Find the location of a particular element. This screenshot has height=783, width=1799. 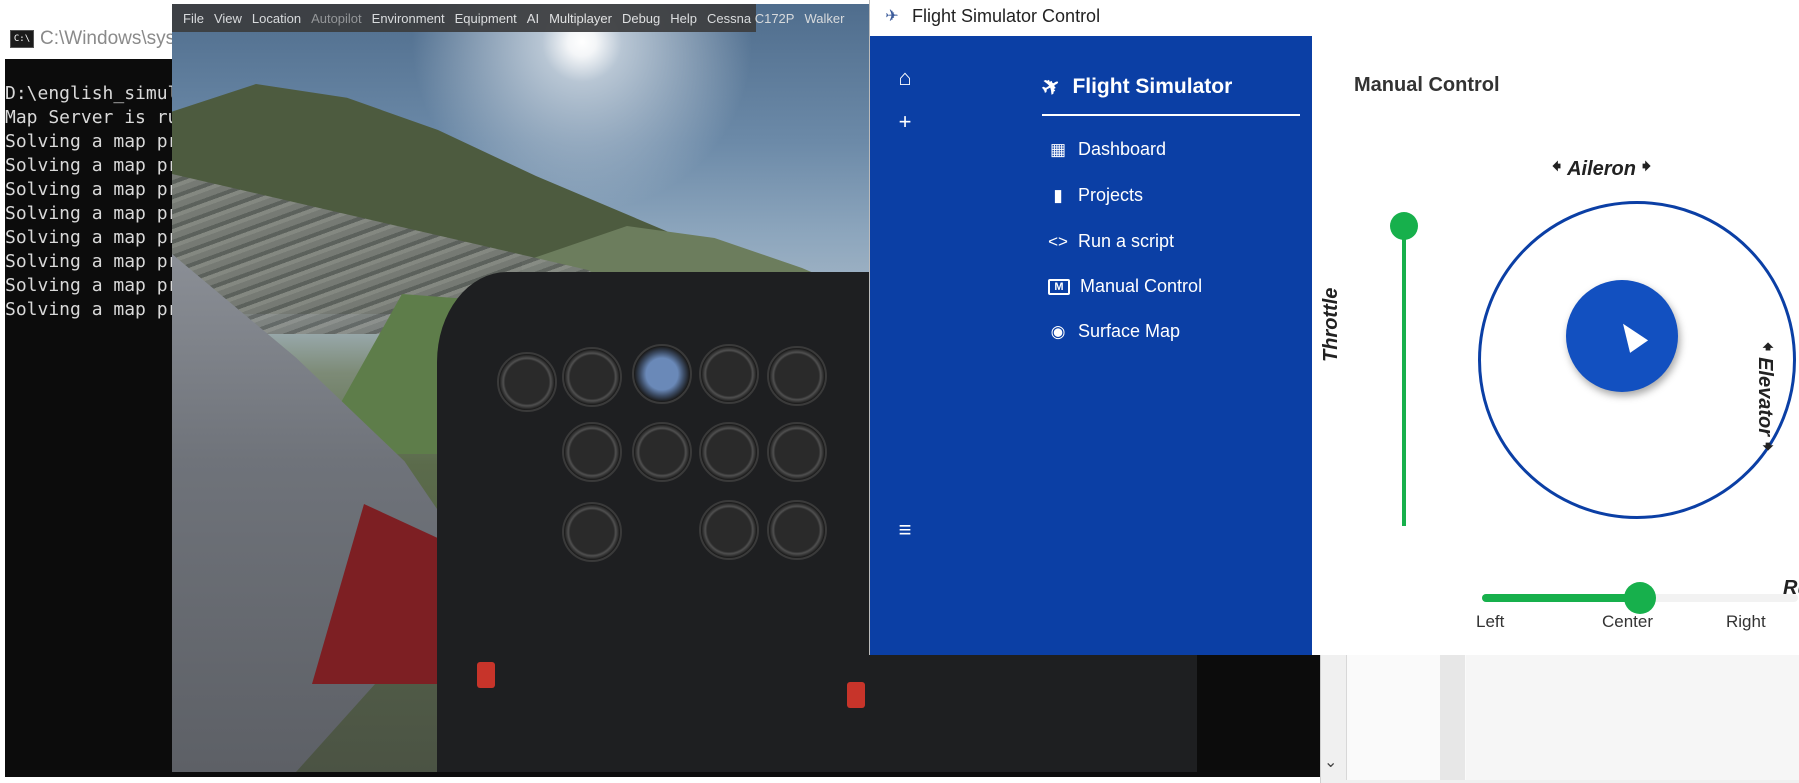

code-icon: <> is located at coordinates (1058, 241).